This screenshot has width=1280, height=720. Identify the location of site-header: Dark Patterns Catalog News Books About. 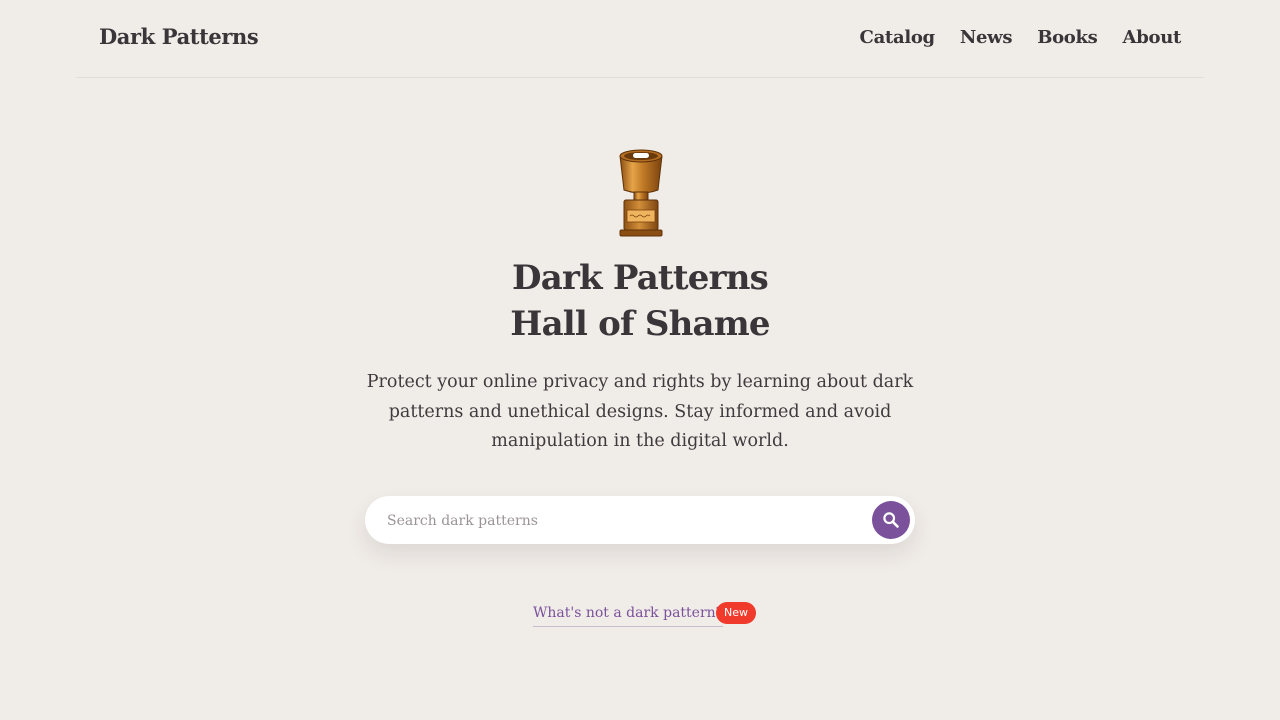
(640, 39).